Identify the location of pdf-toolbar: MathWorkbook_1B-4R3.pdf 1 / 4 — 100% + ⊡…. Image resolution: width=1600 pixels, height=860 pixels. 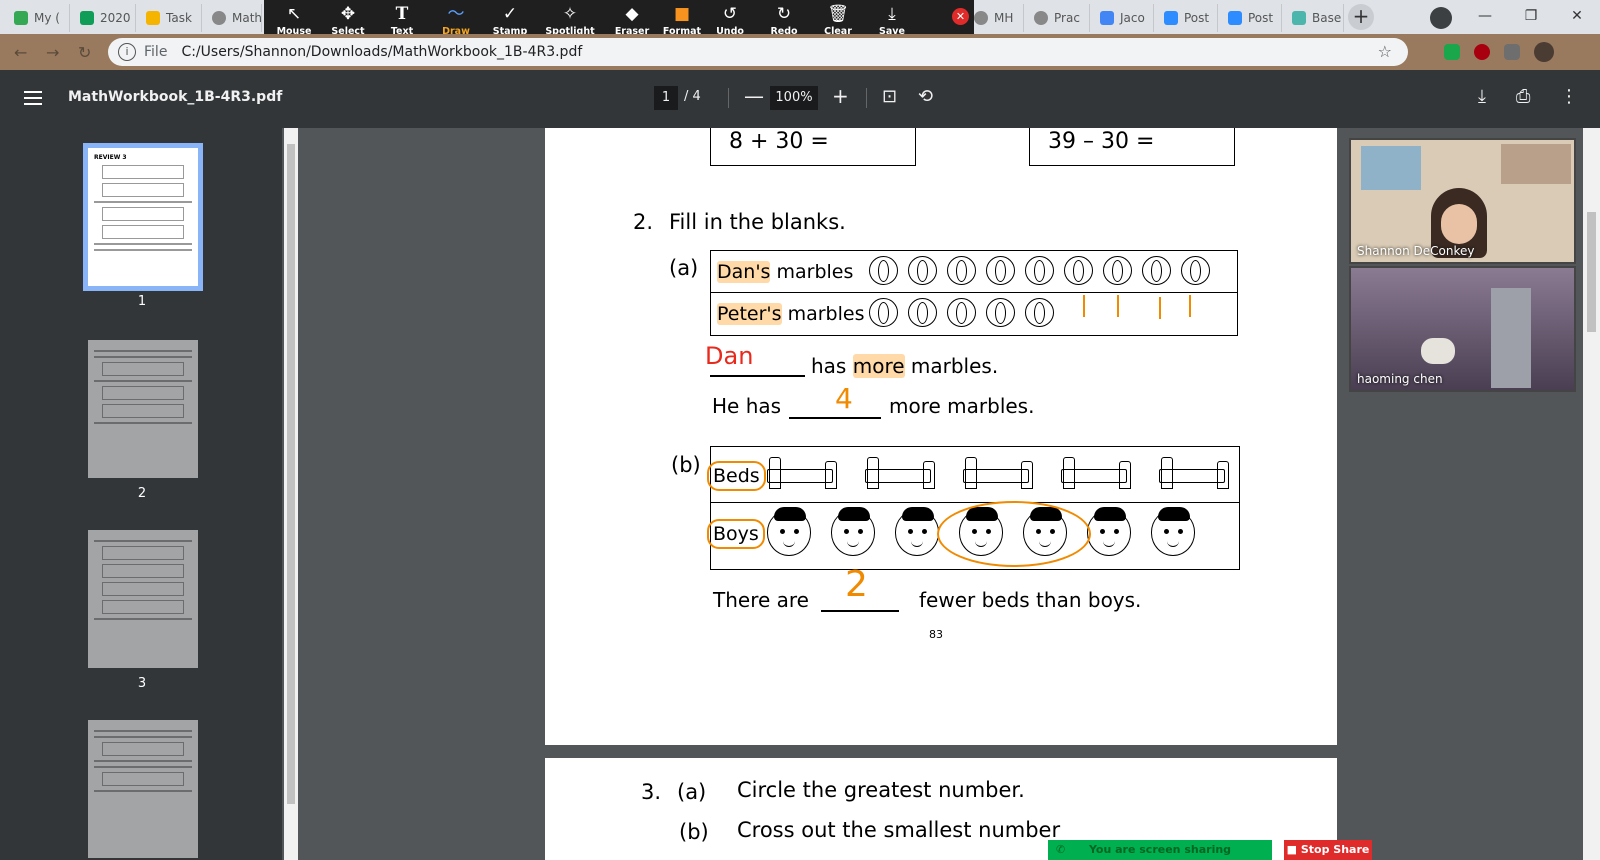
(800, 99).